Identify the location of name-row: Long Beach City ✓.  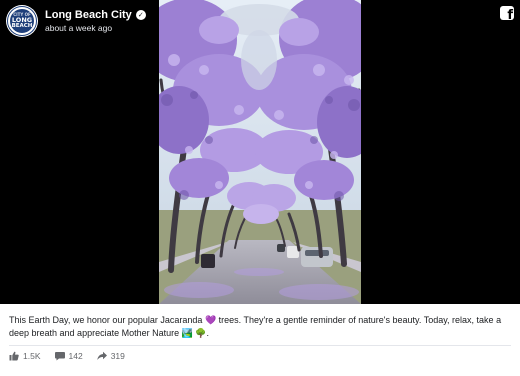
(95, 15).